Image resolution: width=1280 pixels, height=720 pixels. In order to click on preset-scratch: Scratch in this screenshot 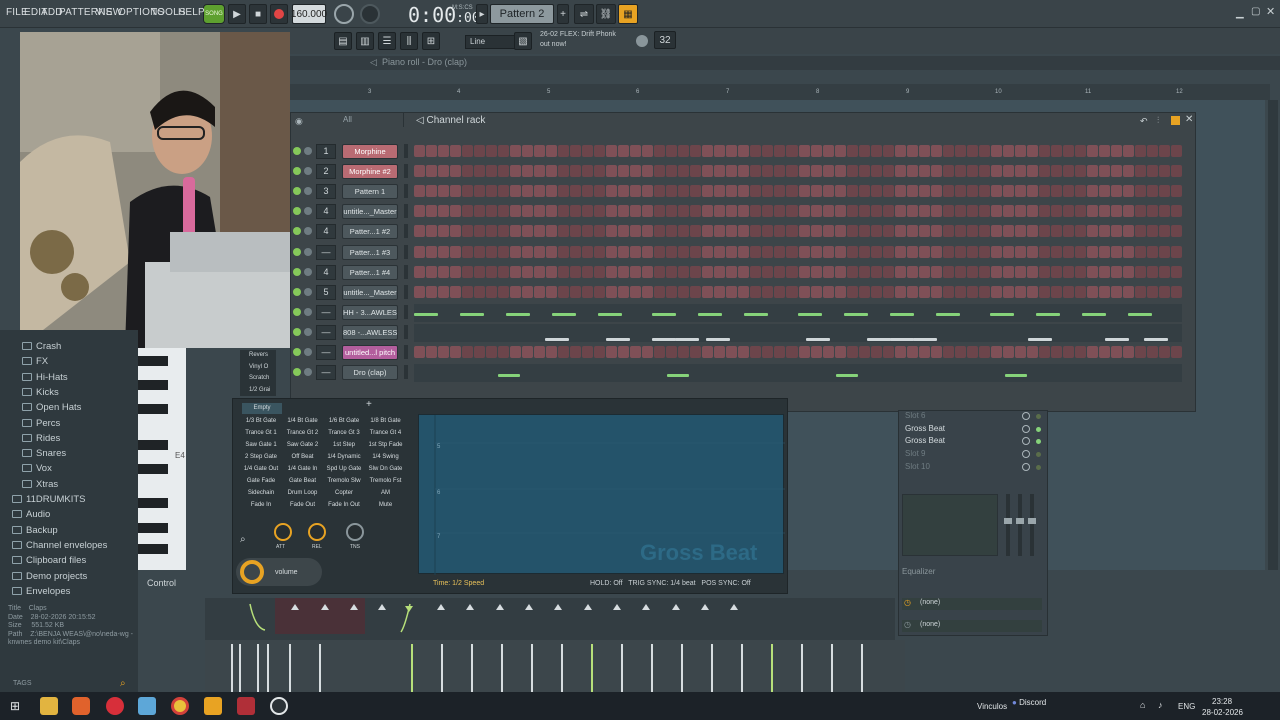, I will do `click(258, 379)`.